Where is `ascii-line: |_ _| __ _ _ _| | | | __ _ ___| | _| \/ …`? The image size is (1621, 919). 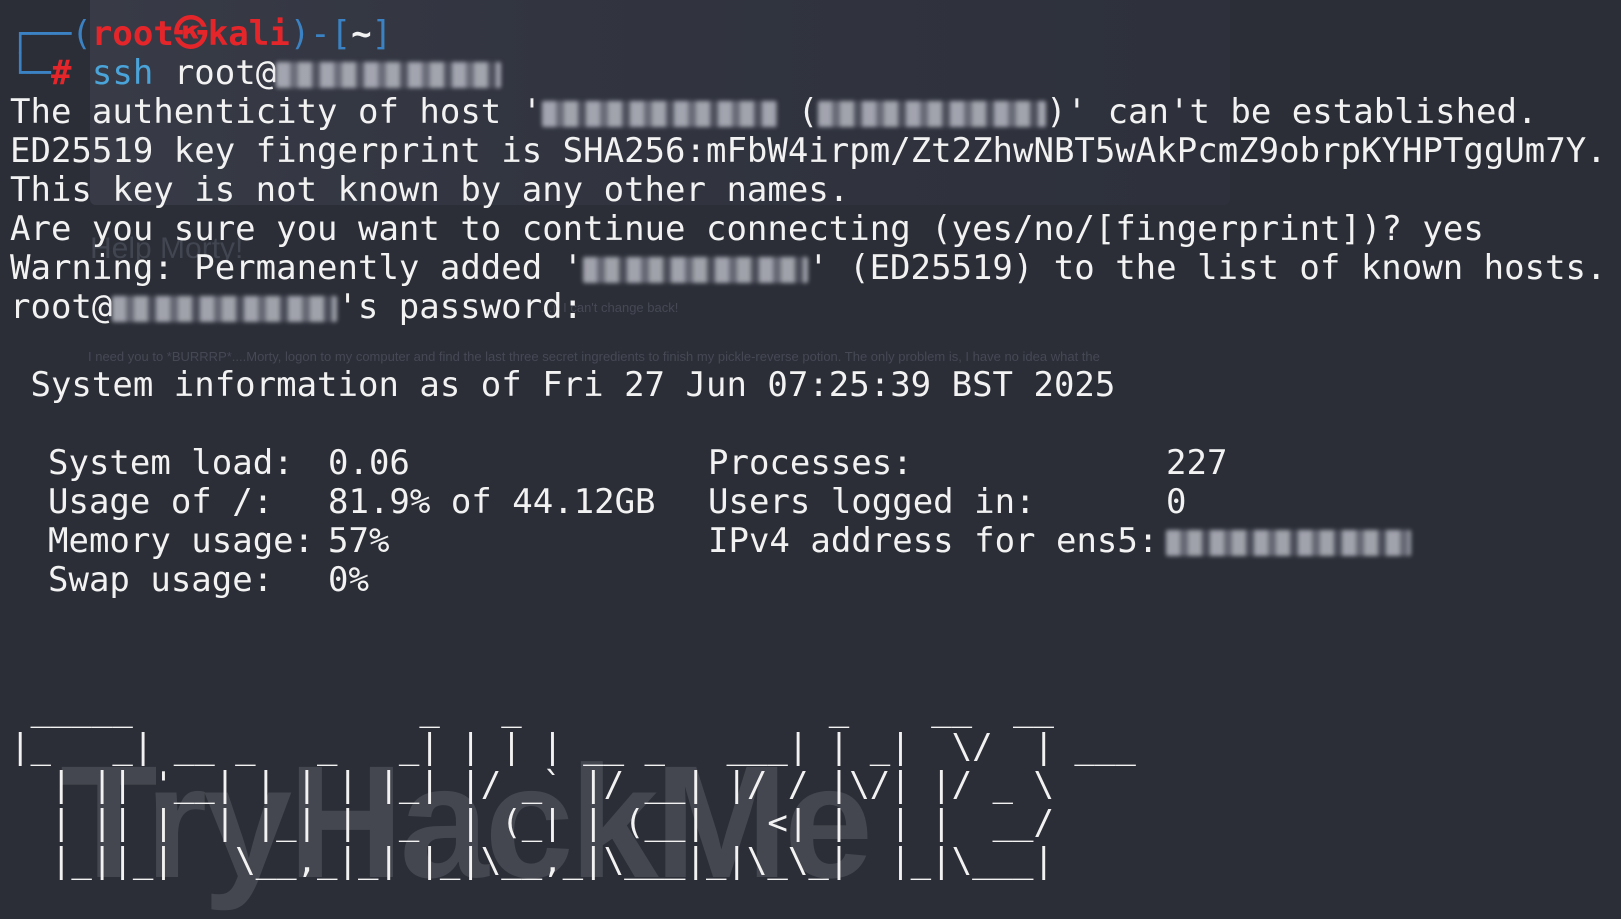
ascii-line: |_ _| __ _ _ _| | | | __ _ ___| | _| \/ … is located at coordinates (583, 747).